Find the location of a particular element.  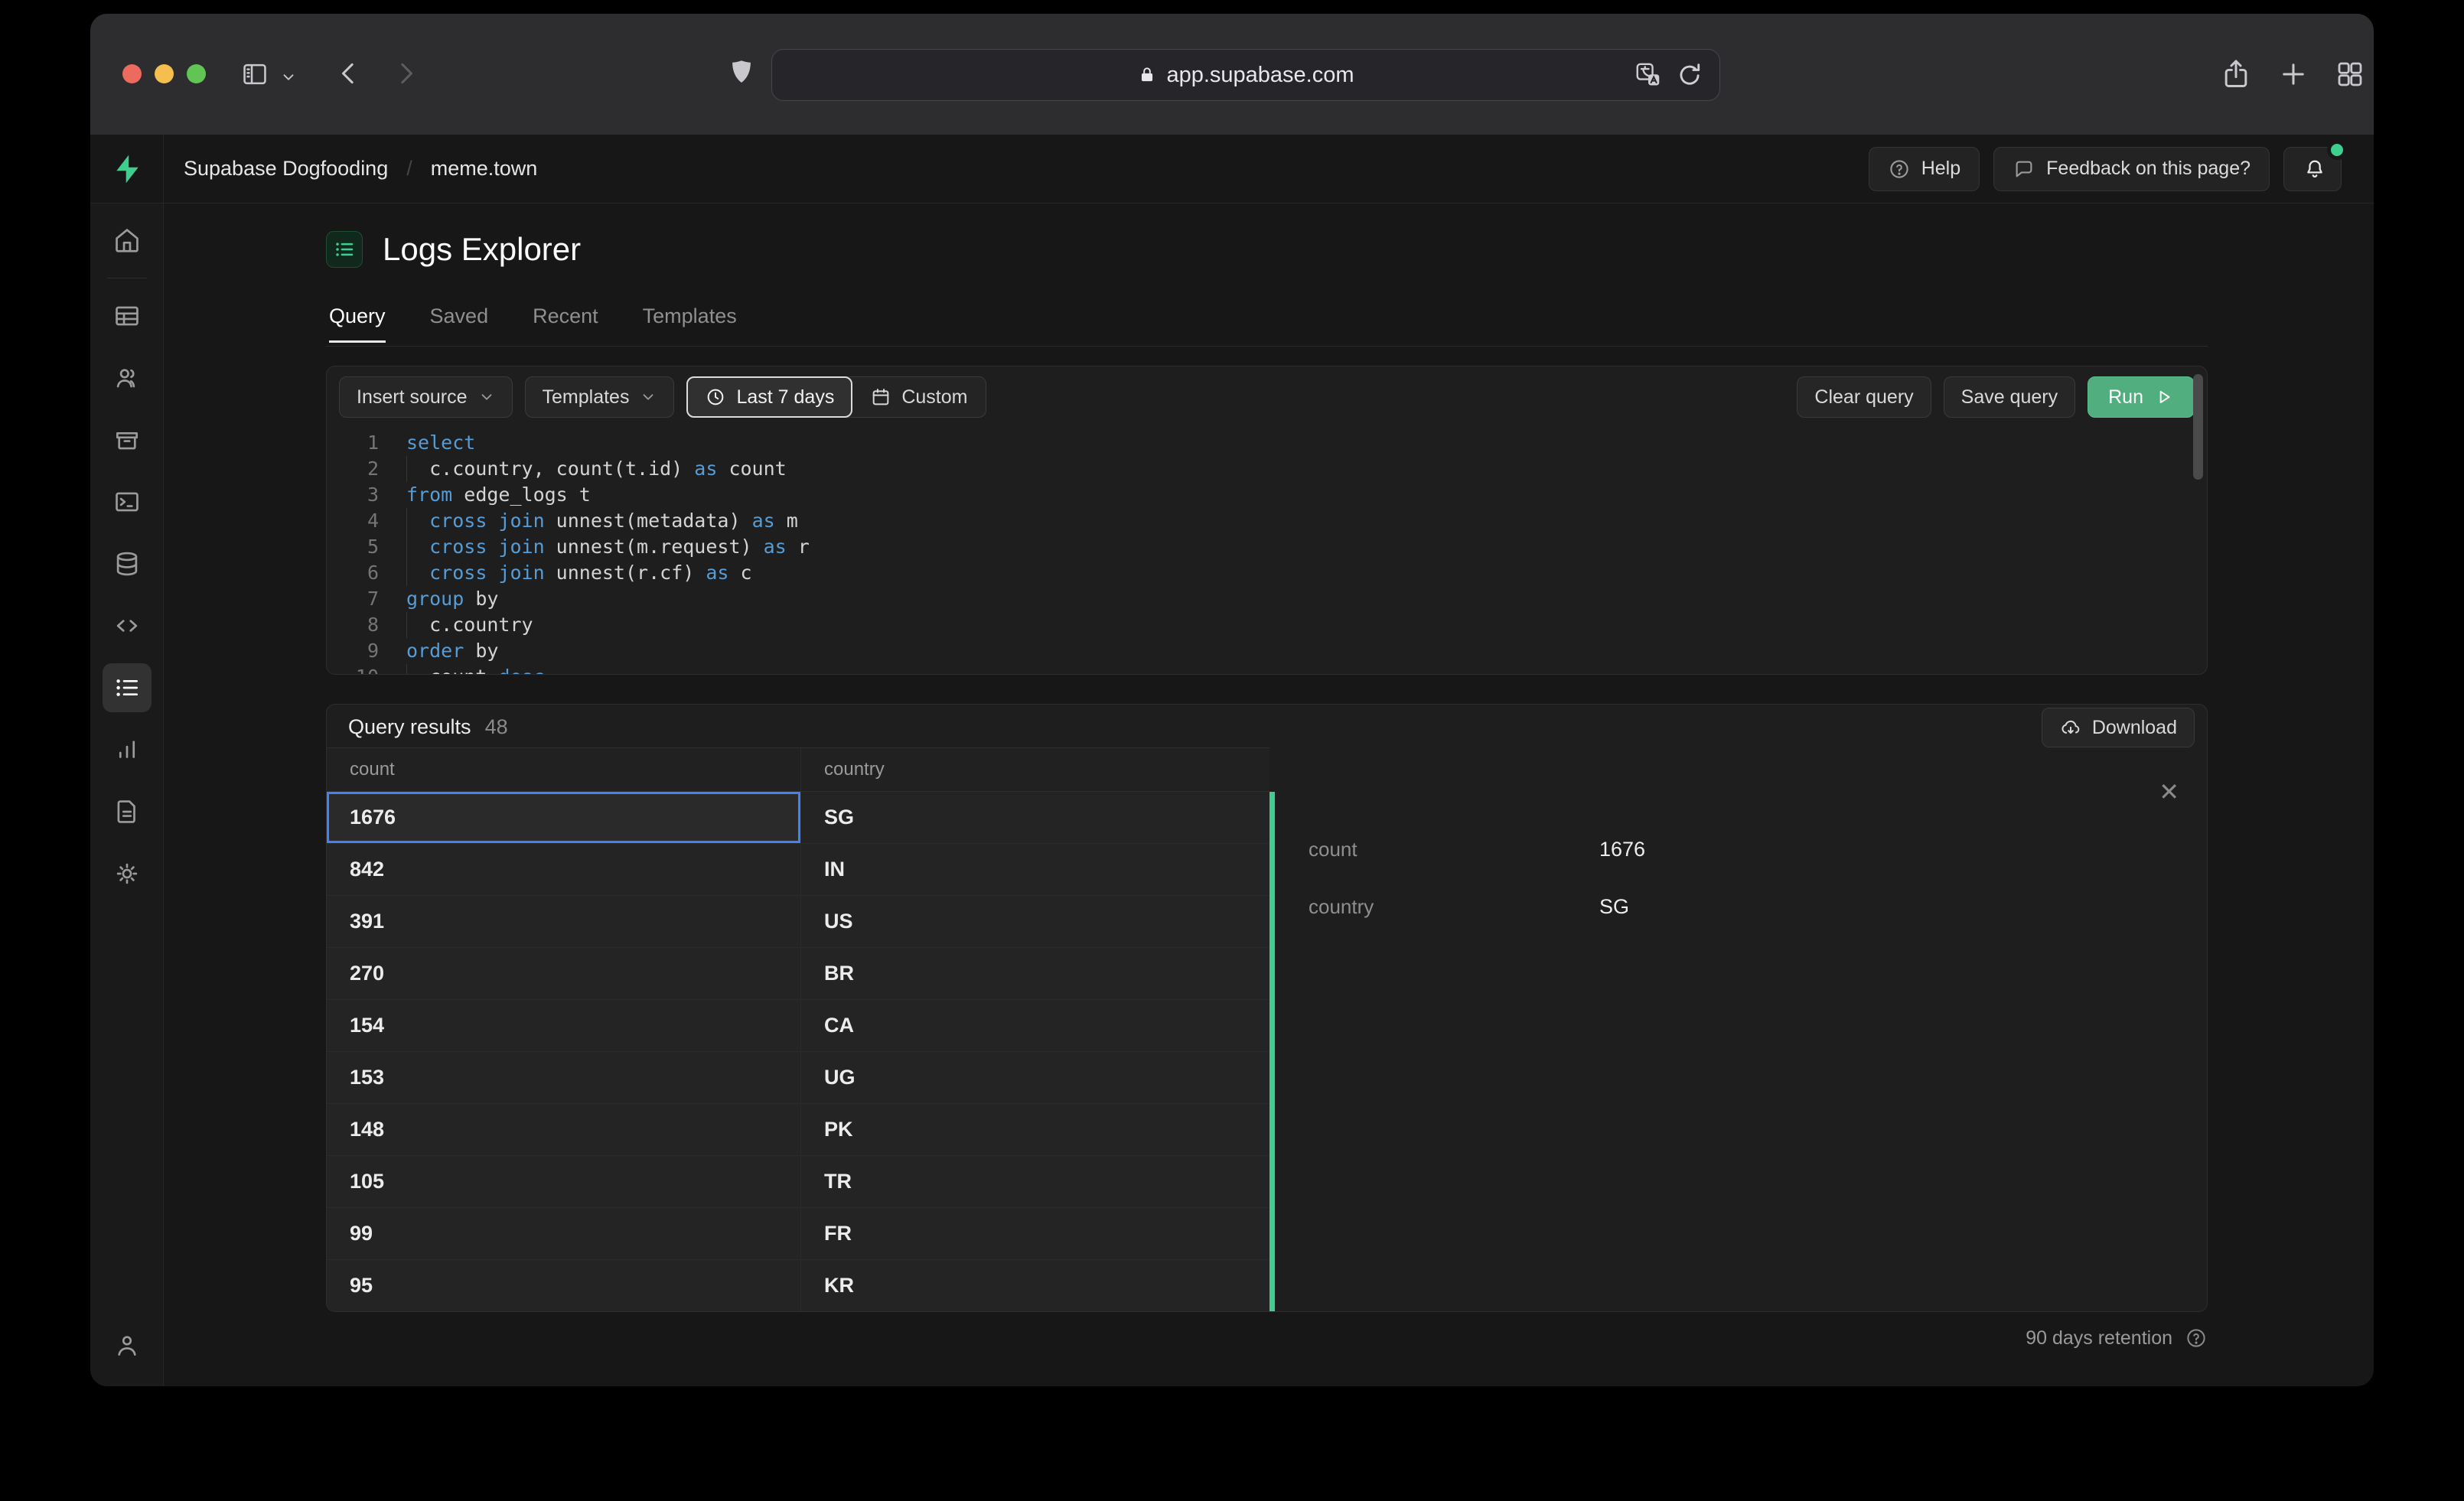

table-row: 99 FR is located at coordinates (798, 1234).